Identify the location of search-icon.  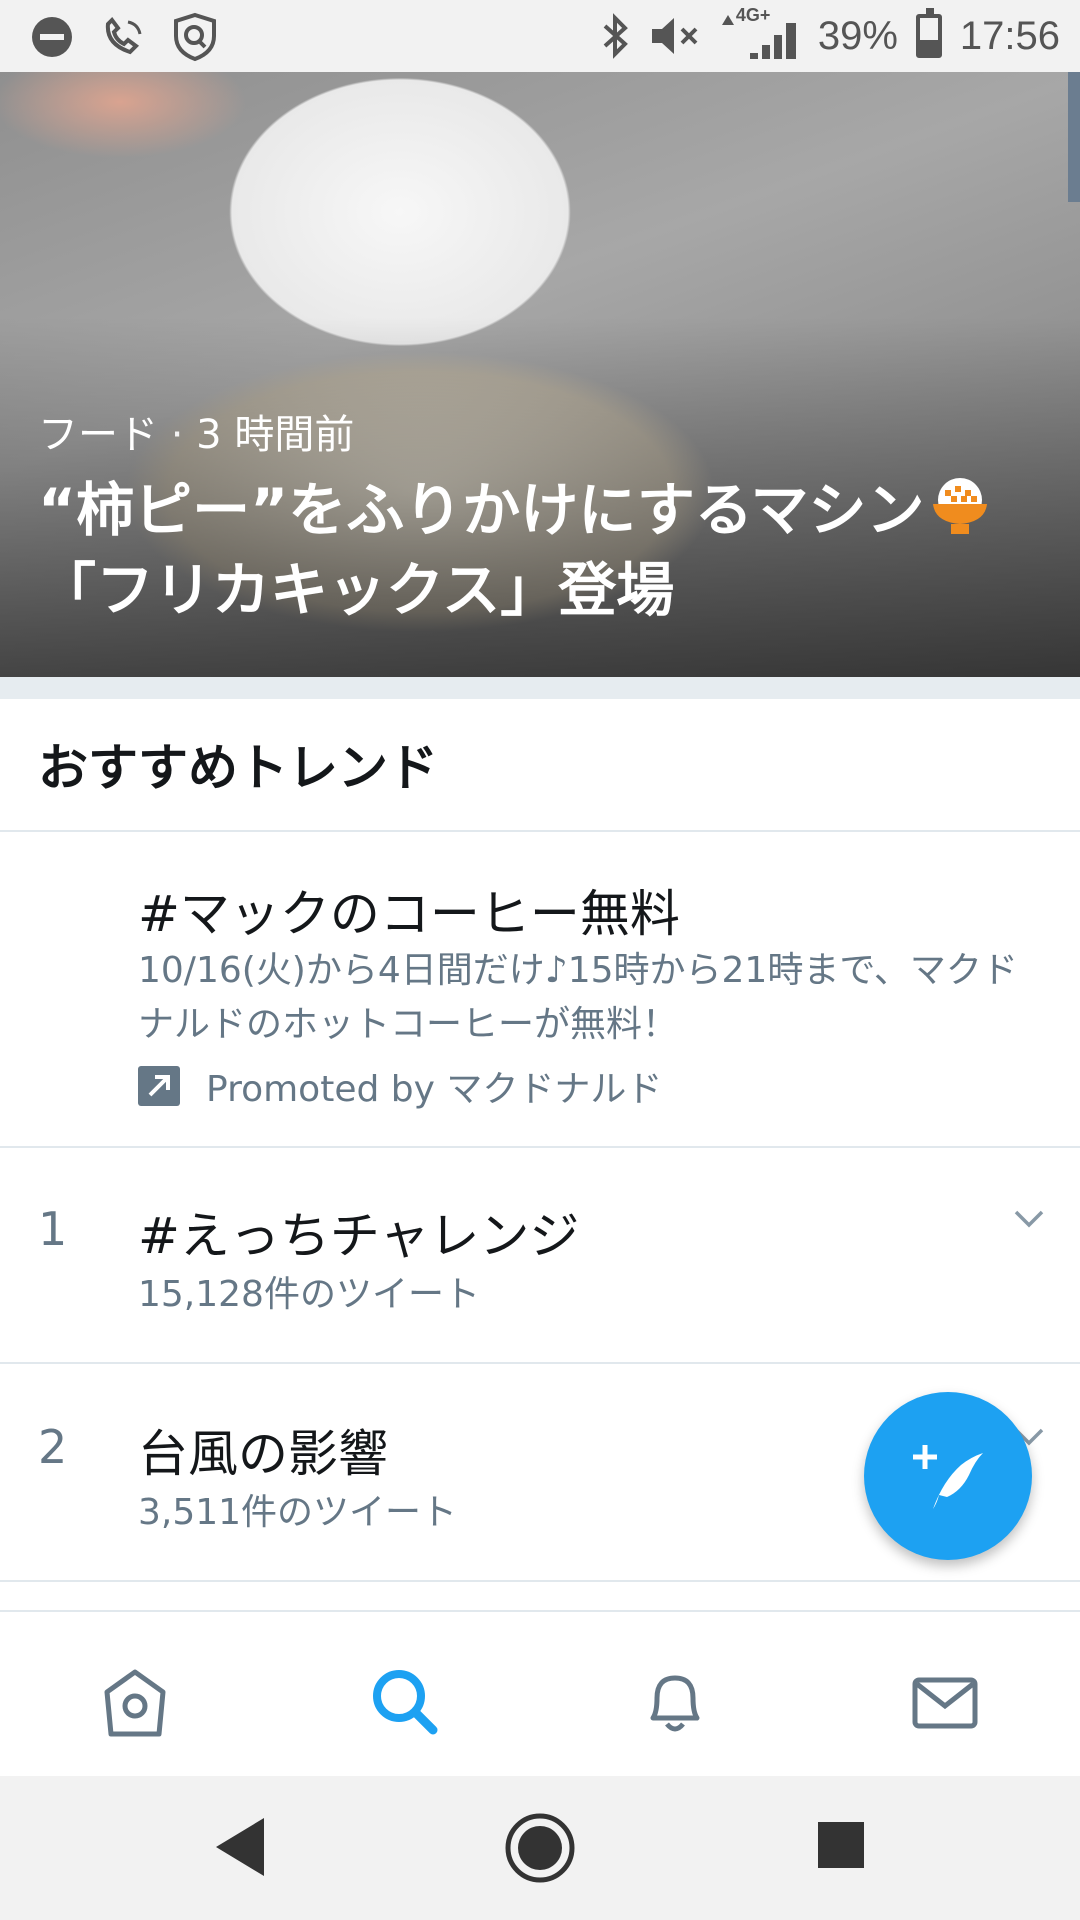
(405, 1702).